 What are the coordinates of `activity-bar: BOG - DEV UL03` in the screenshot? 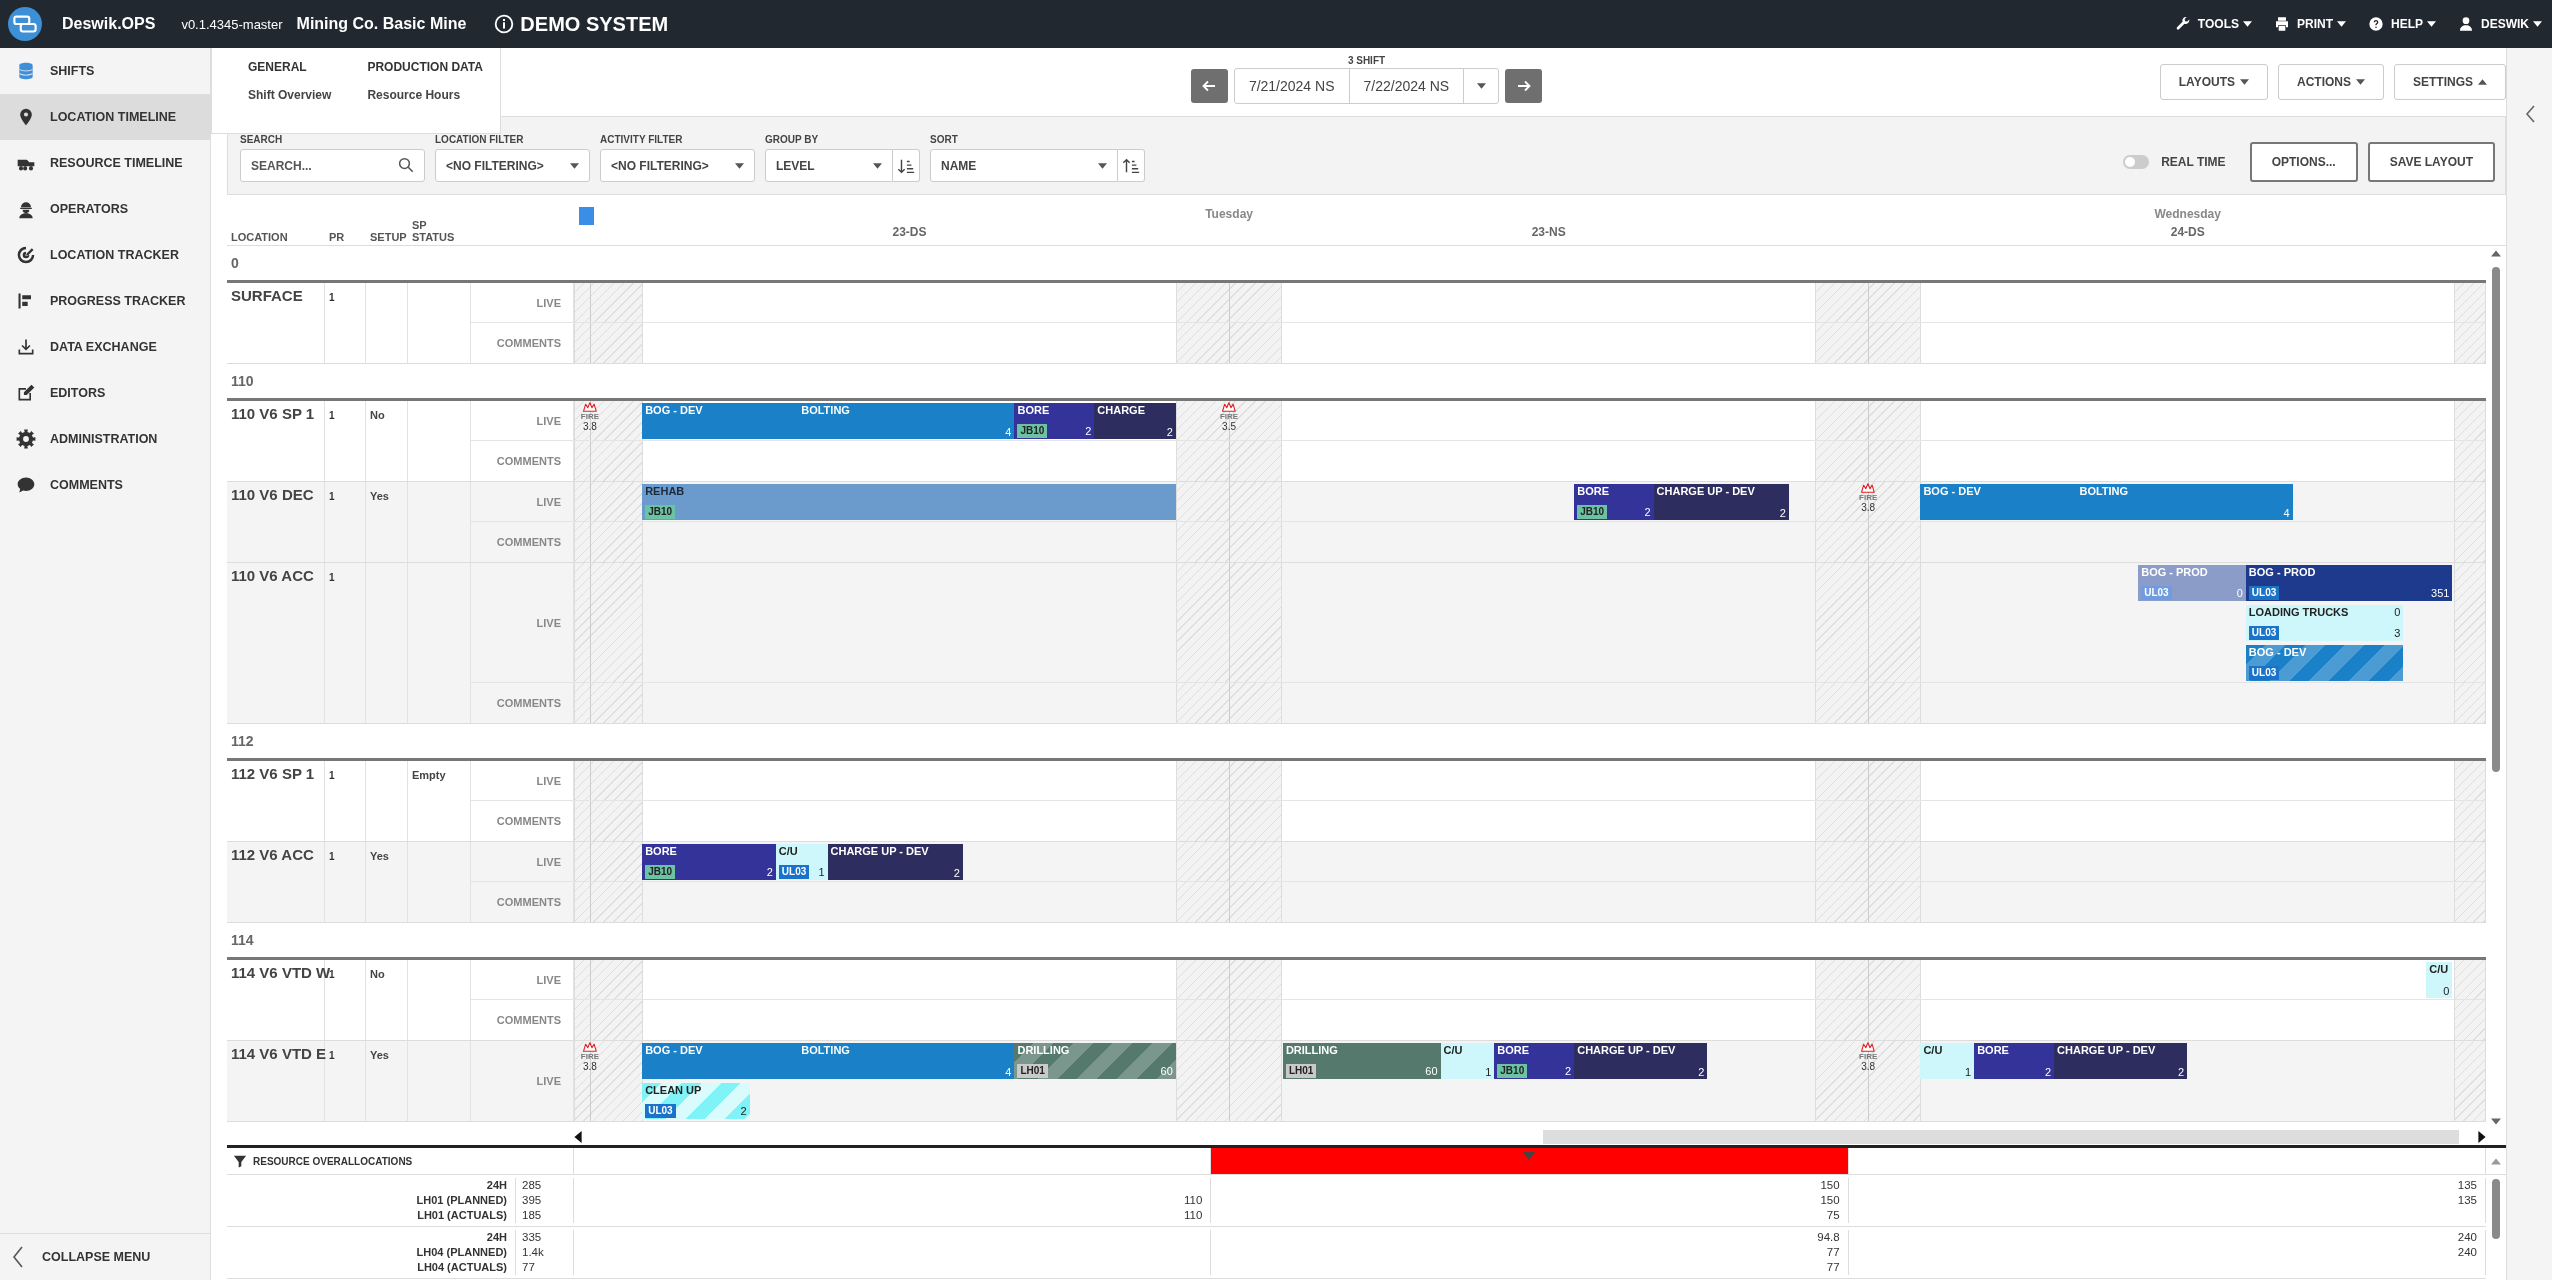 It's located at (2324, 663).